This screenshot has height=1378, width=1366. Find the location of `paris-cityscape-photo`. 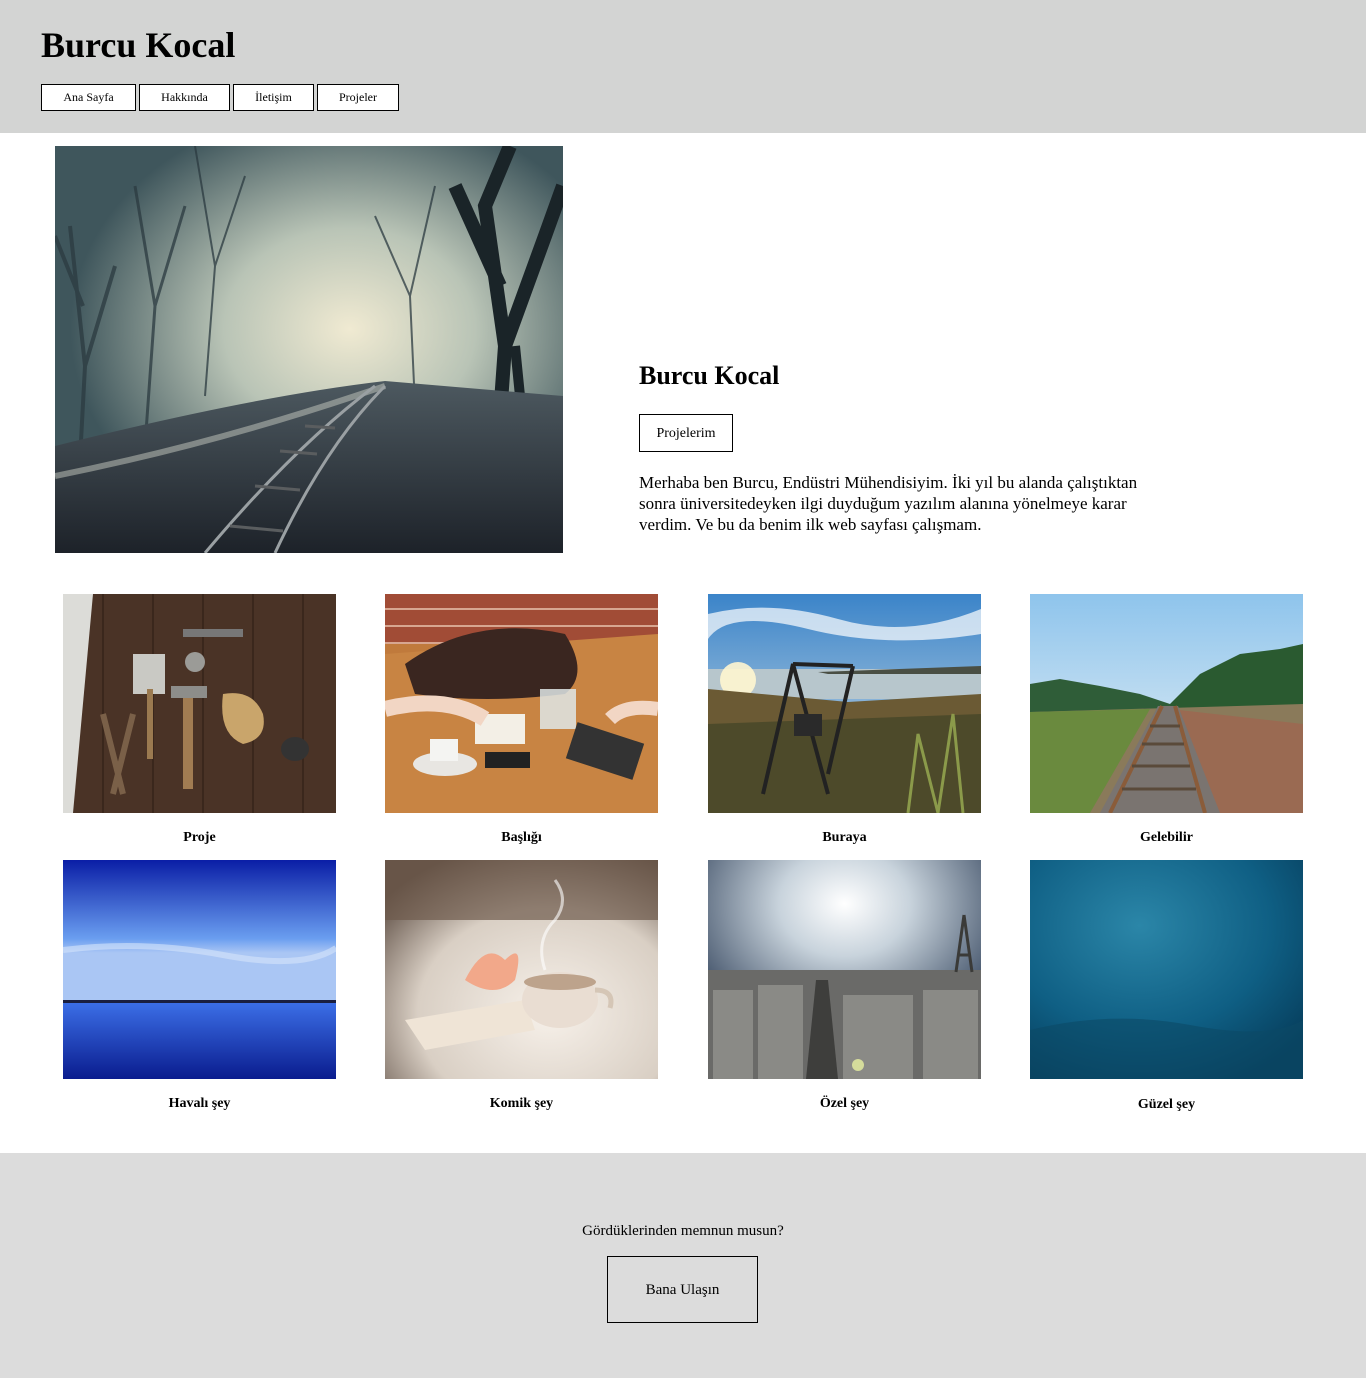

paris-cityscape-photo is located at coordinates (844, 969).